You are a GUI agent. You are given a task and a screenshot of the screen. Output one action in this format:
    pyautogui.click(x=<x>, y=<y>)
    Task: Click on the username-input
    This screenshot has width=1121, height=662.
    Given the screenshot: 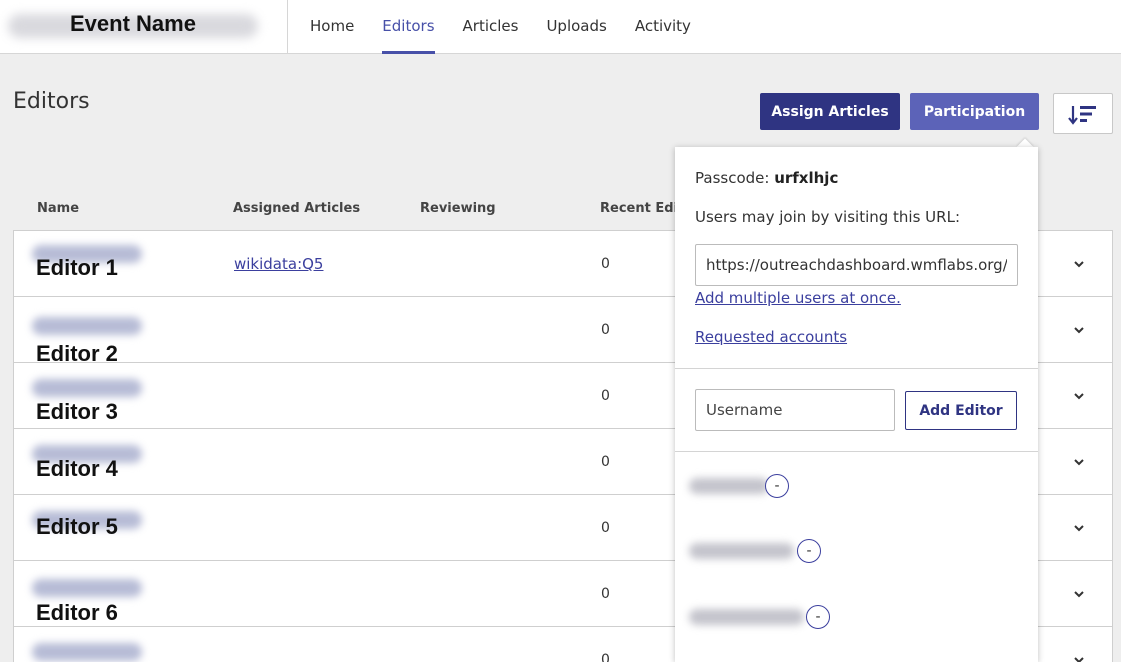 What is the action you would take?
    pyautogui.click(x=795, y=410)
    